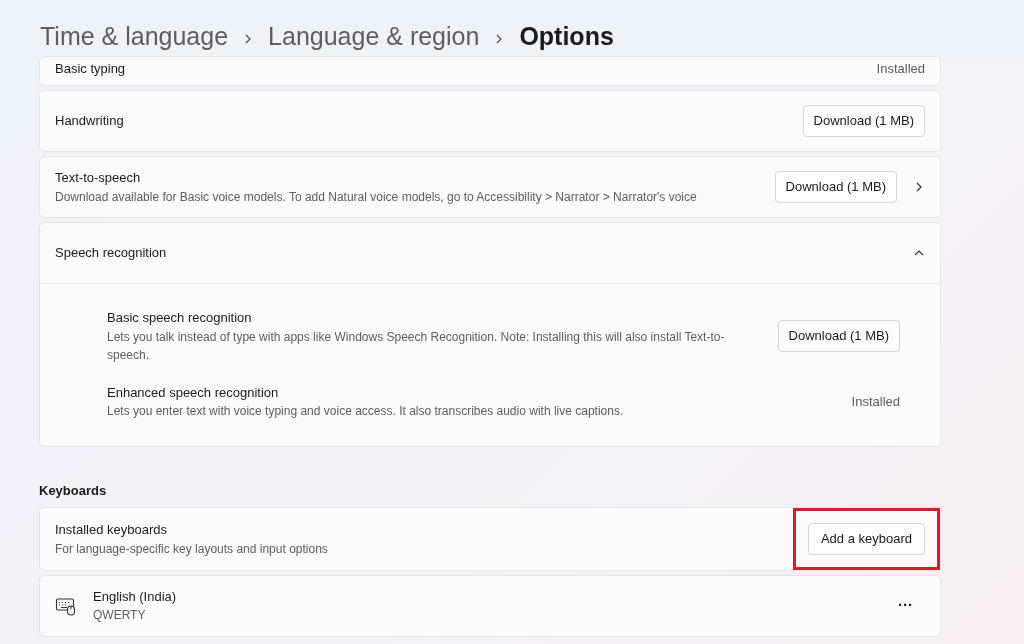 The image size is (1024, 644). I want to click on keyboard-name: English (India), so click(135, 596).